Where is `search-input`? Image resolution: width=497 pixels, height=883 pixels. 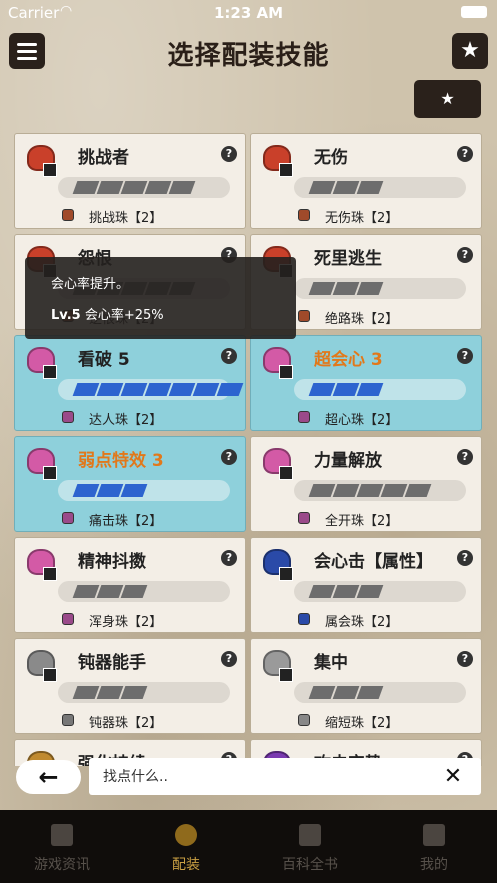
search-input is located at coordinates (285, 776).